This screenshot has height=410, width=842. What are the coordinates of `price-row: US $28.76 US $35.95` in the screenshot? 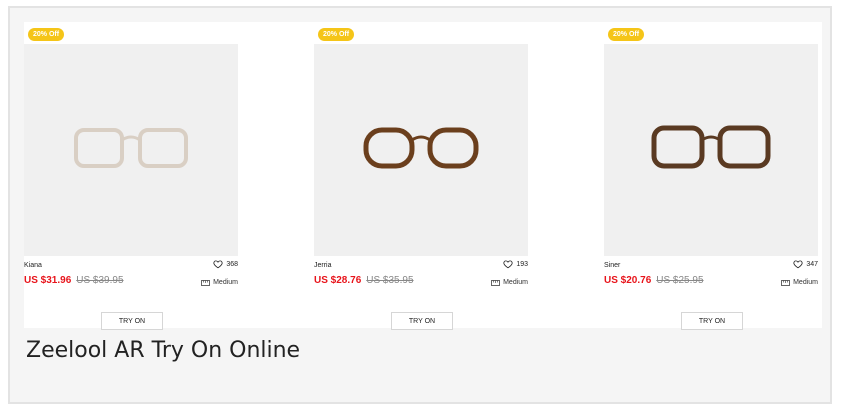 It's located at (364, 280).